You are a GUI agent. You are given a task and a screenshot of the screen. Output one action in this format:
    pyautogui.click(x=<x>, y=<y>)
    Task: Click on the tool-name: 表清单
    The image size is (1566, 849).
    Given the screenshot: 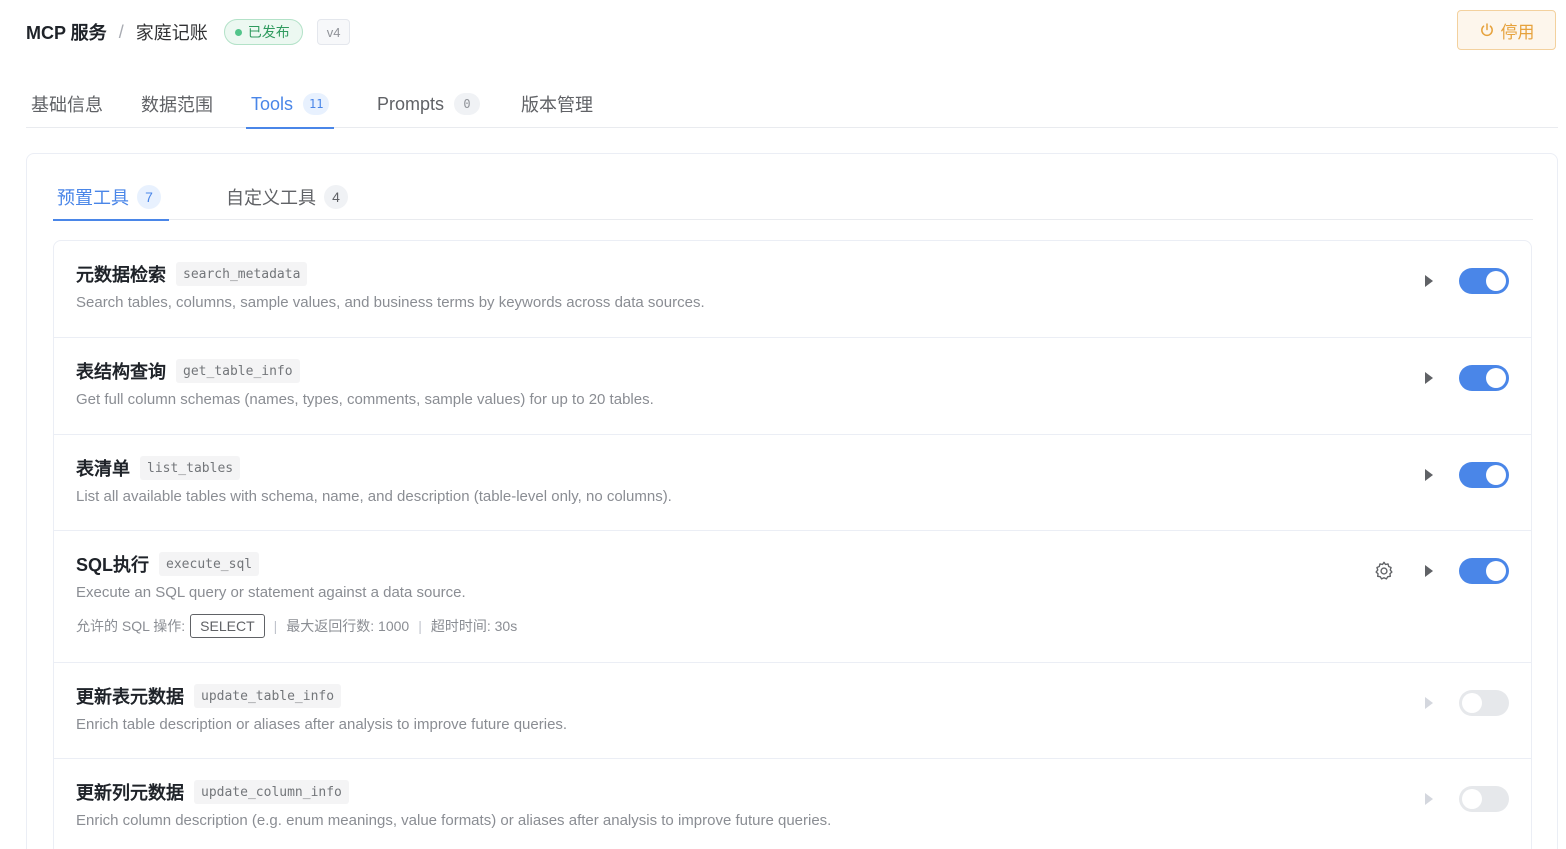 What is the action you would take?
    pyautogui.click(x=103, y=469)
    